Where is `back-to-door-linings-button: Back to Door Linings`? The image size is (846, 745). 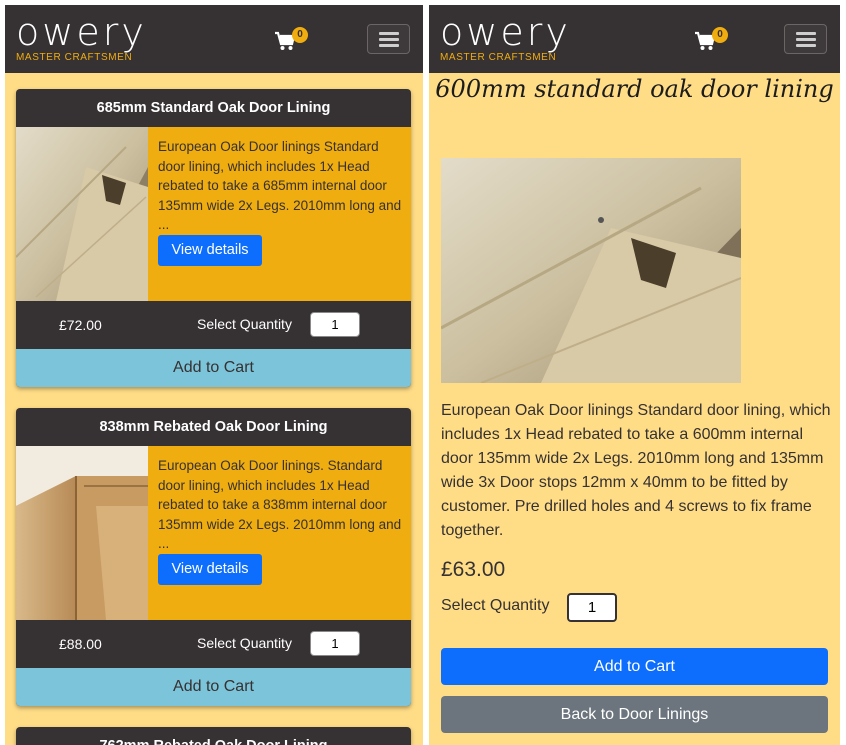 back-to-door-linings-button: Back to Door Linings is located at coordinates (634, 714).